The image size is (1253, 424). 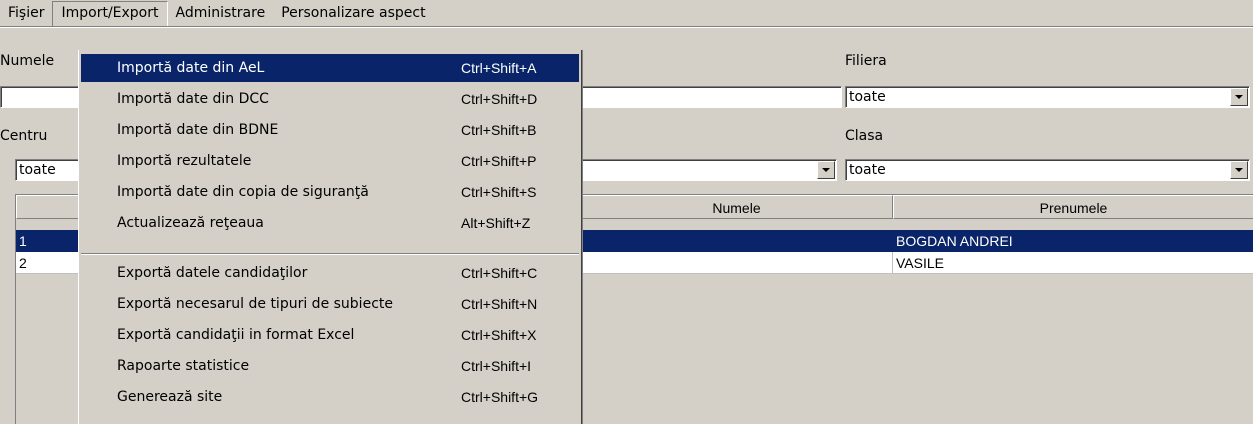 I want to click on menu-item-importa-bdne: Importă date din BDNE Ctrl+Shift+B, so click(x=330, y=130).